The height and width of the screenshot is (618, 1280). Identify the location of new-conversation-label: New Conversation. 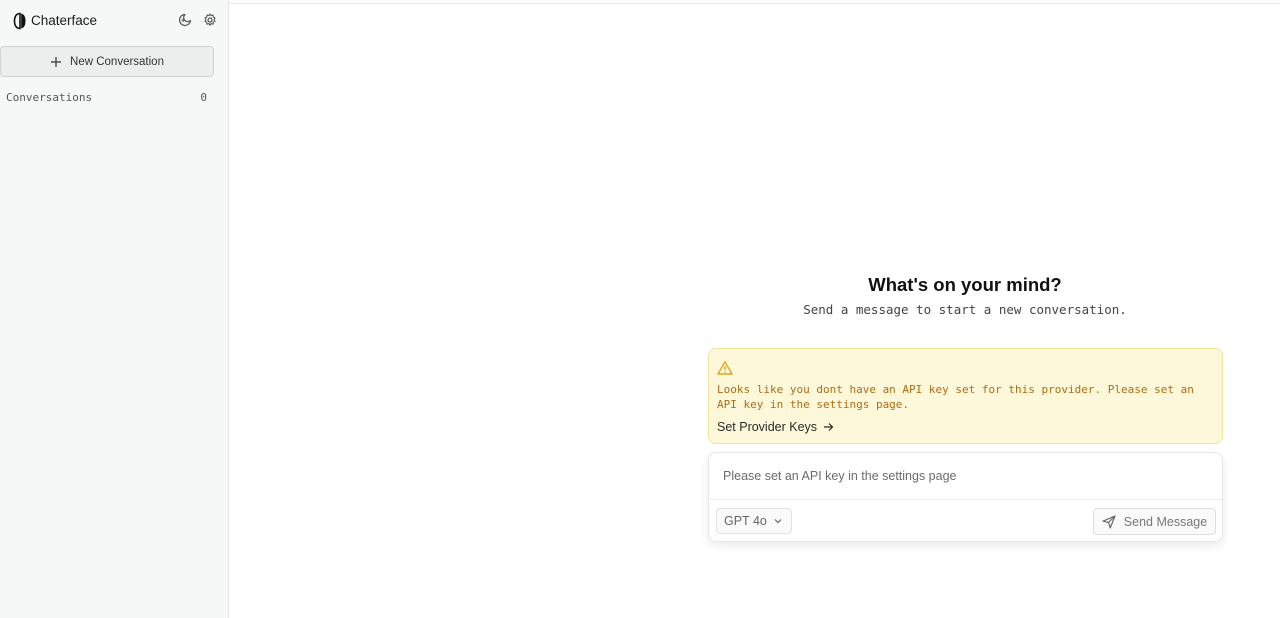
(117, 61).